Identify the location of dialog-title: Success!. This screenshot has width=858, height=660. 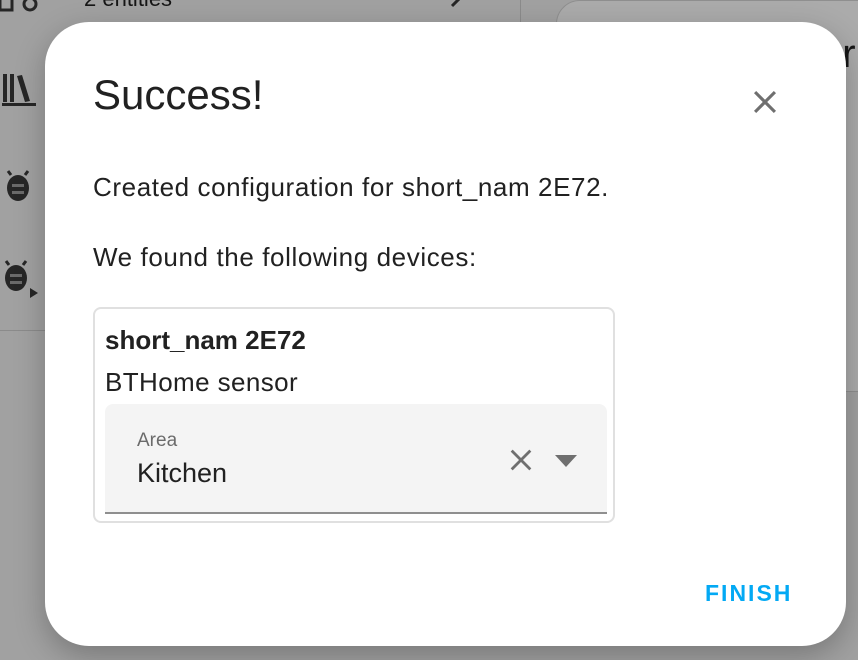
(178, 94).